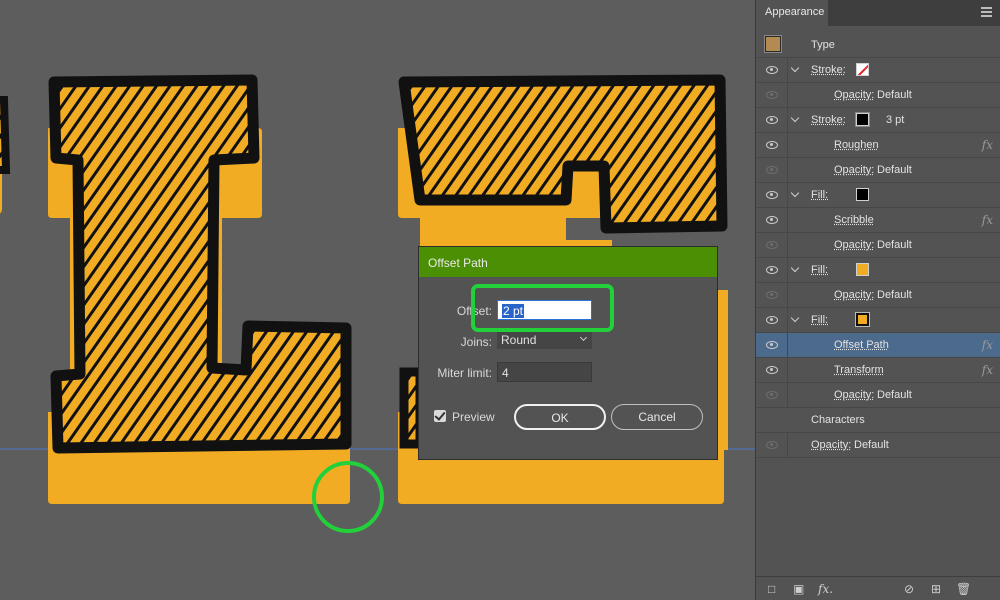  I want to click on miter-limit-label: Miter limit:, so click(464, 373).